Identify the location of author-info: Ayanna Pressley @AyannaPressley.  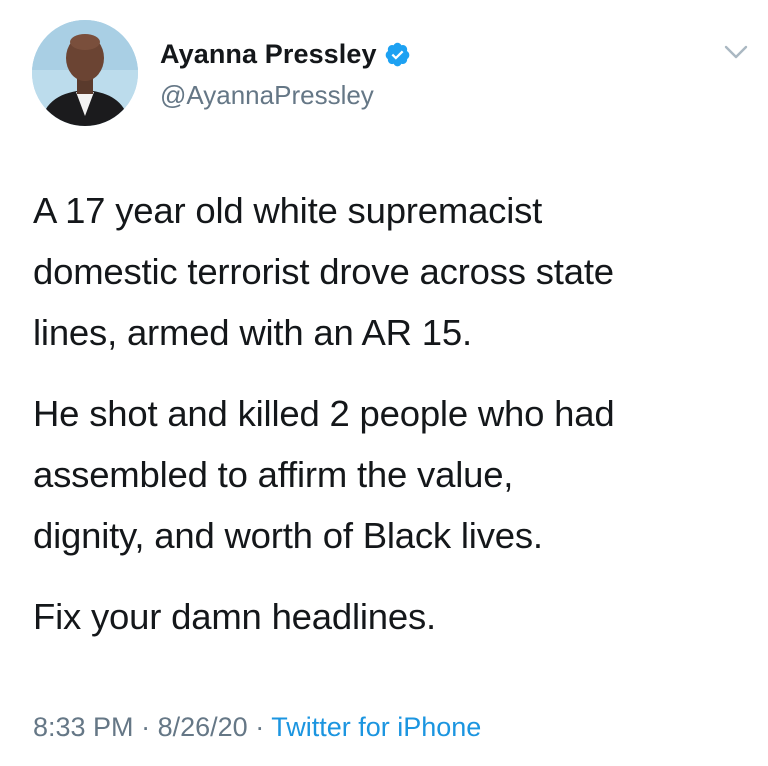
(285, 73).